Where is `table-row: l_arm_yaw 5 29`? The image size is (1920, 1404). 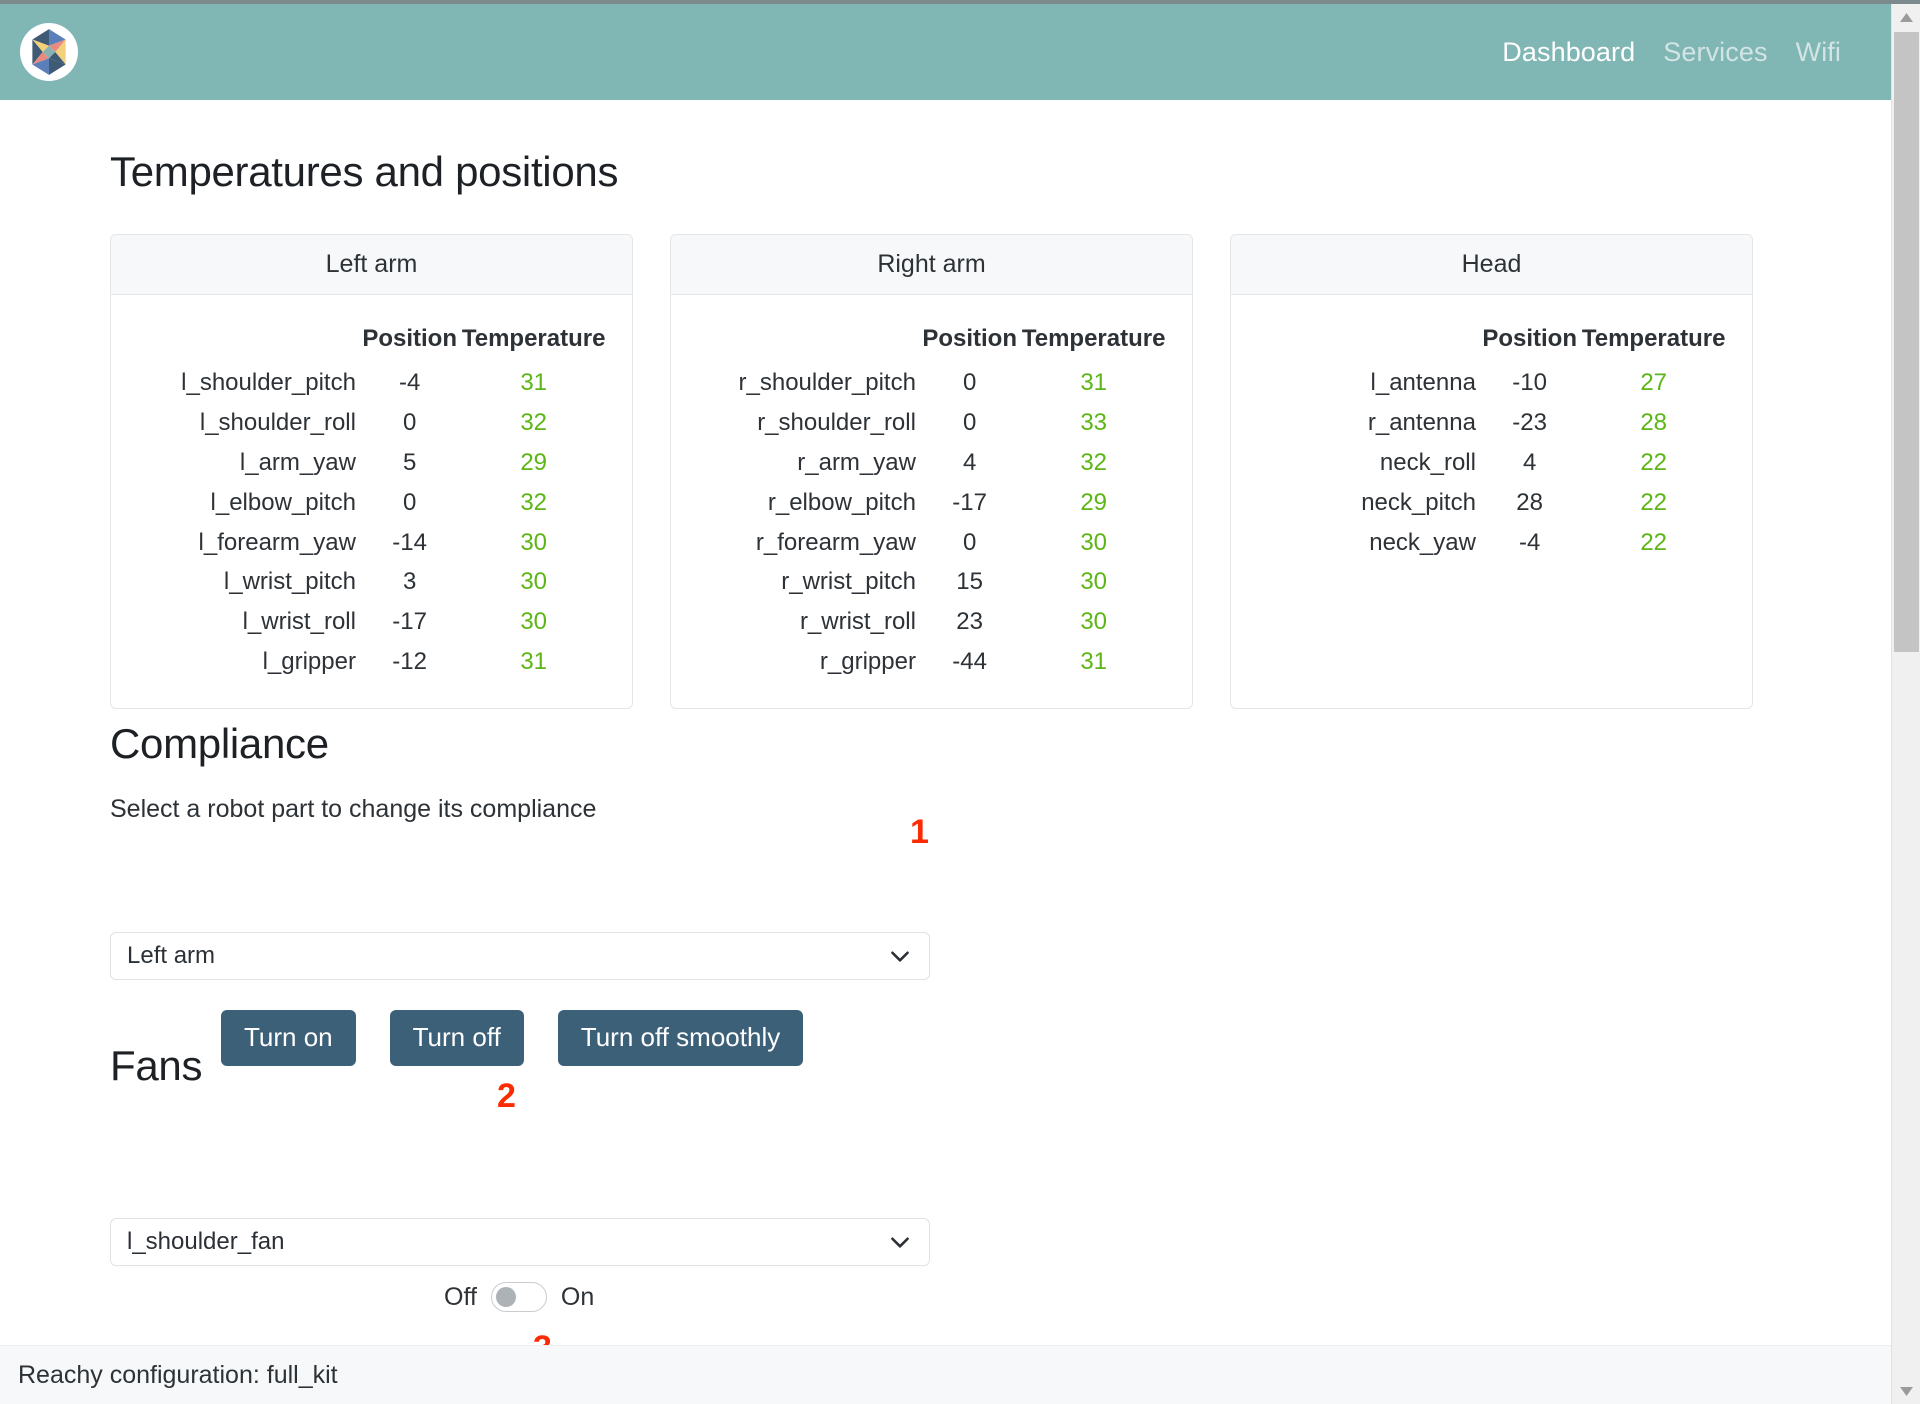 table-row: l_arm_yaw 5 29 is located at coordinates (371, 463).